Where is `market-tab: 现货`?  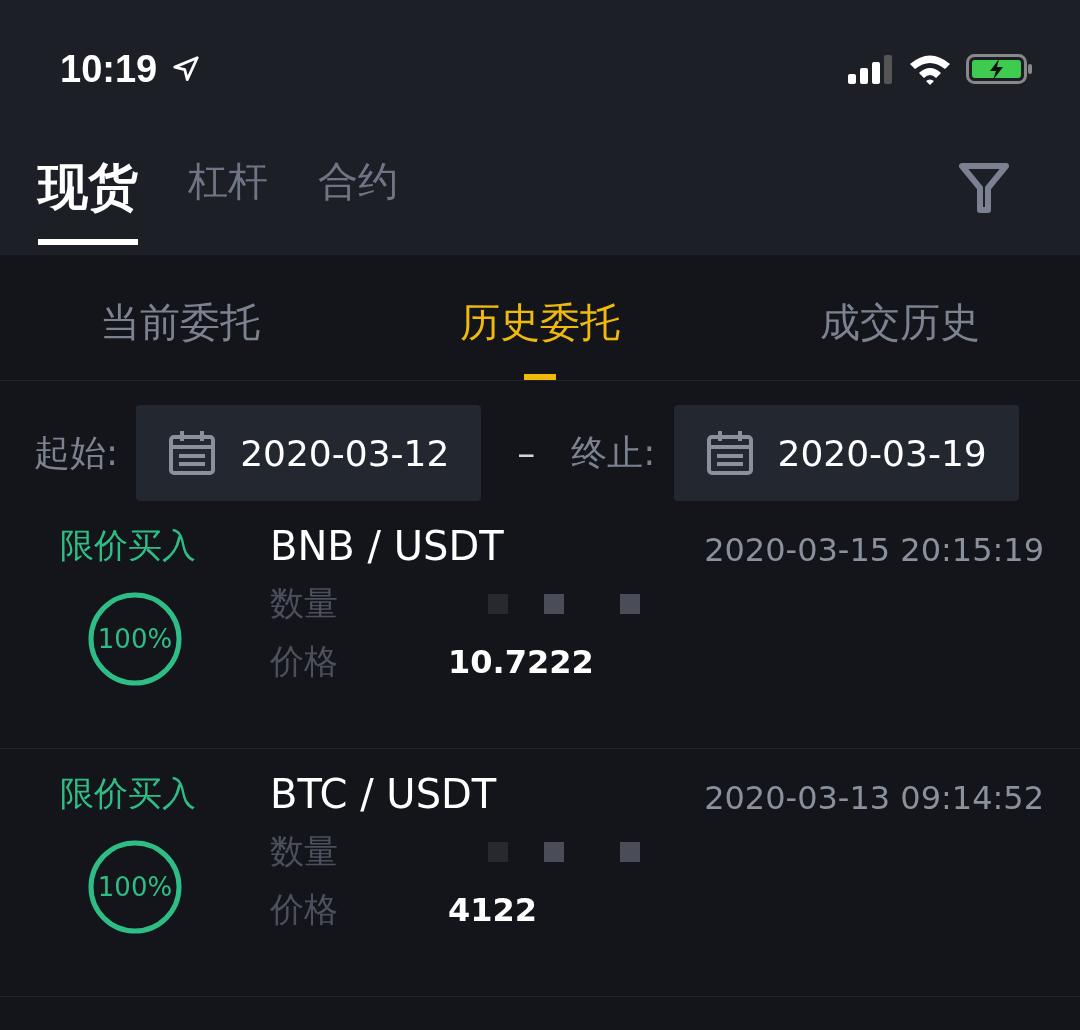 market-tab: 现货 is located at coordinates (88, 199).